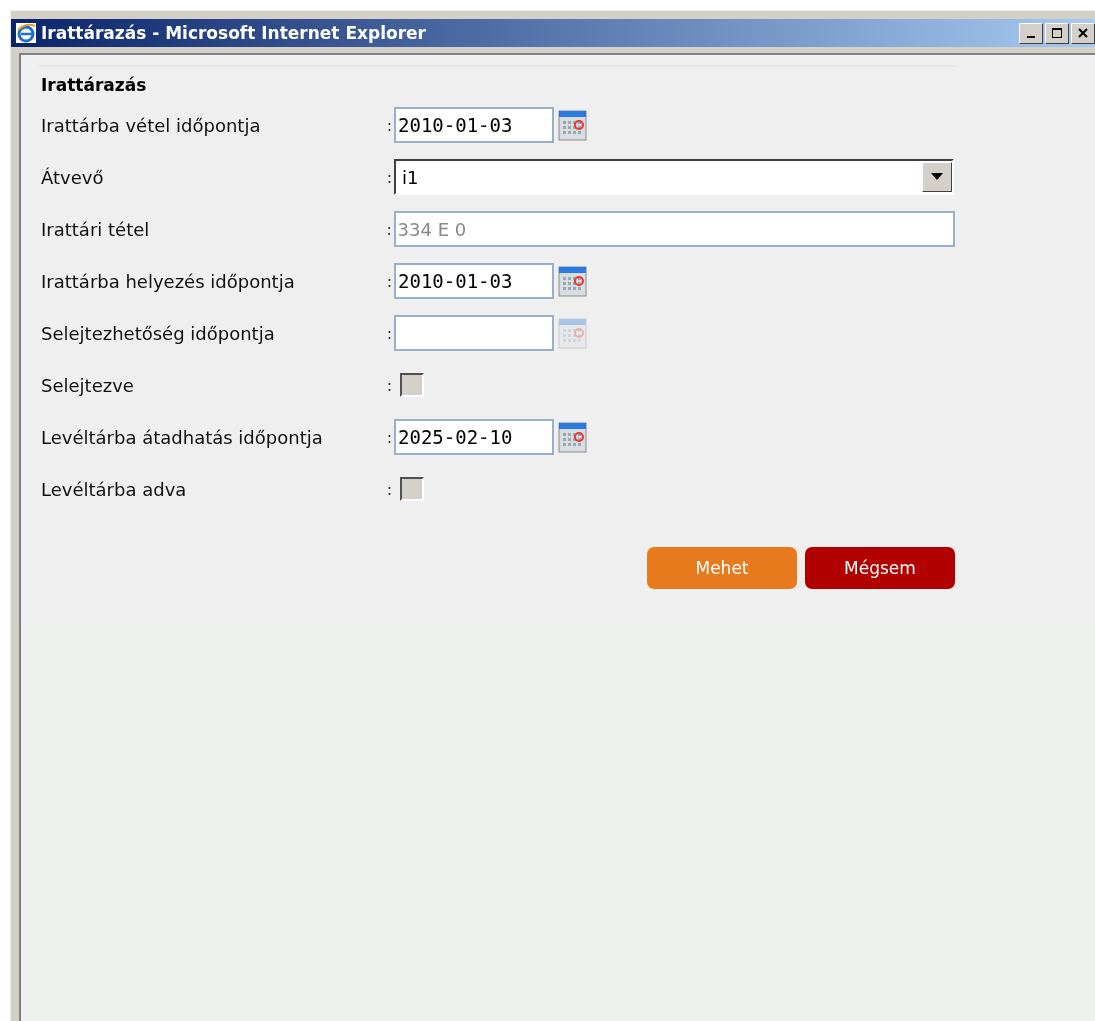  What do you see at coordinates (151, 125) in the screenshot?
I see `field-label: Irattárba vétel időpontja` at bounding box center [151, 125].